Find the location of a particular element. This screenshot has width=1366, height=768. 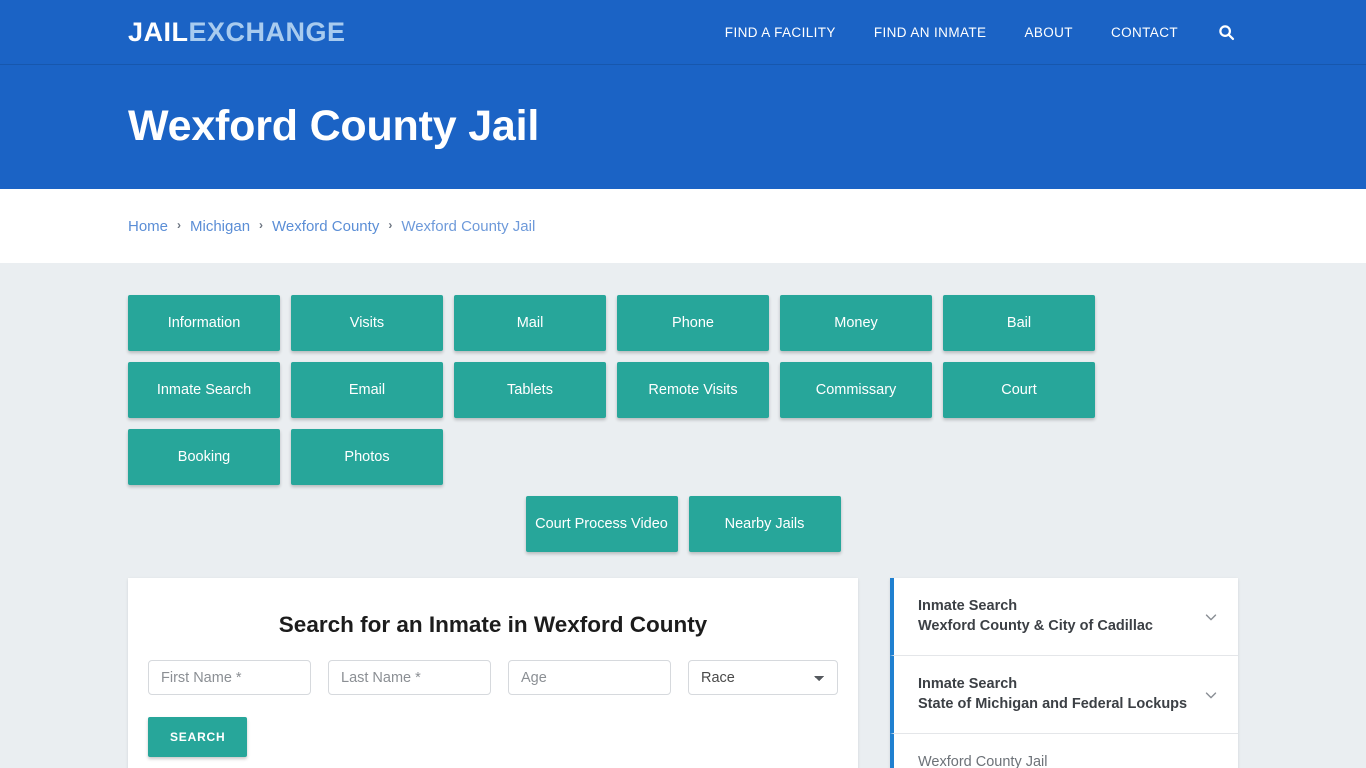

section-button-information: Information is located at coordinates (204, 323).